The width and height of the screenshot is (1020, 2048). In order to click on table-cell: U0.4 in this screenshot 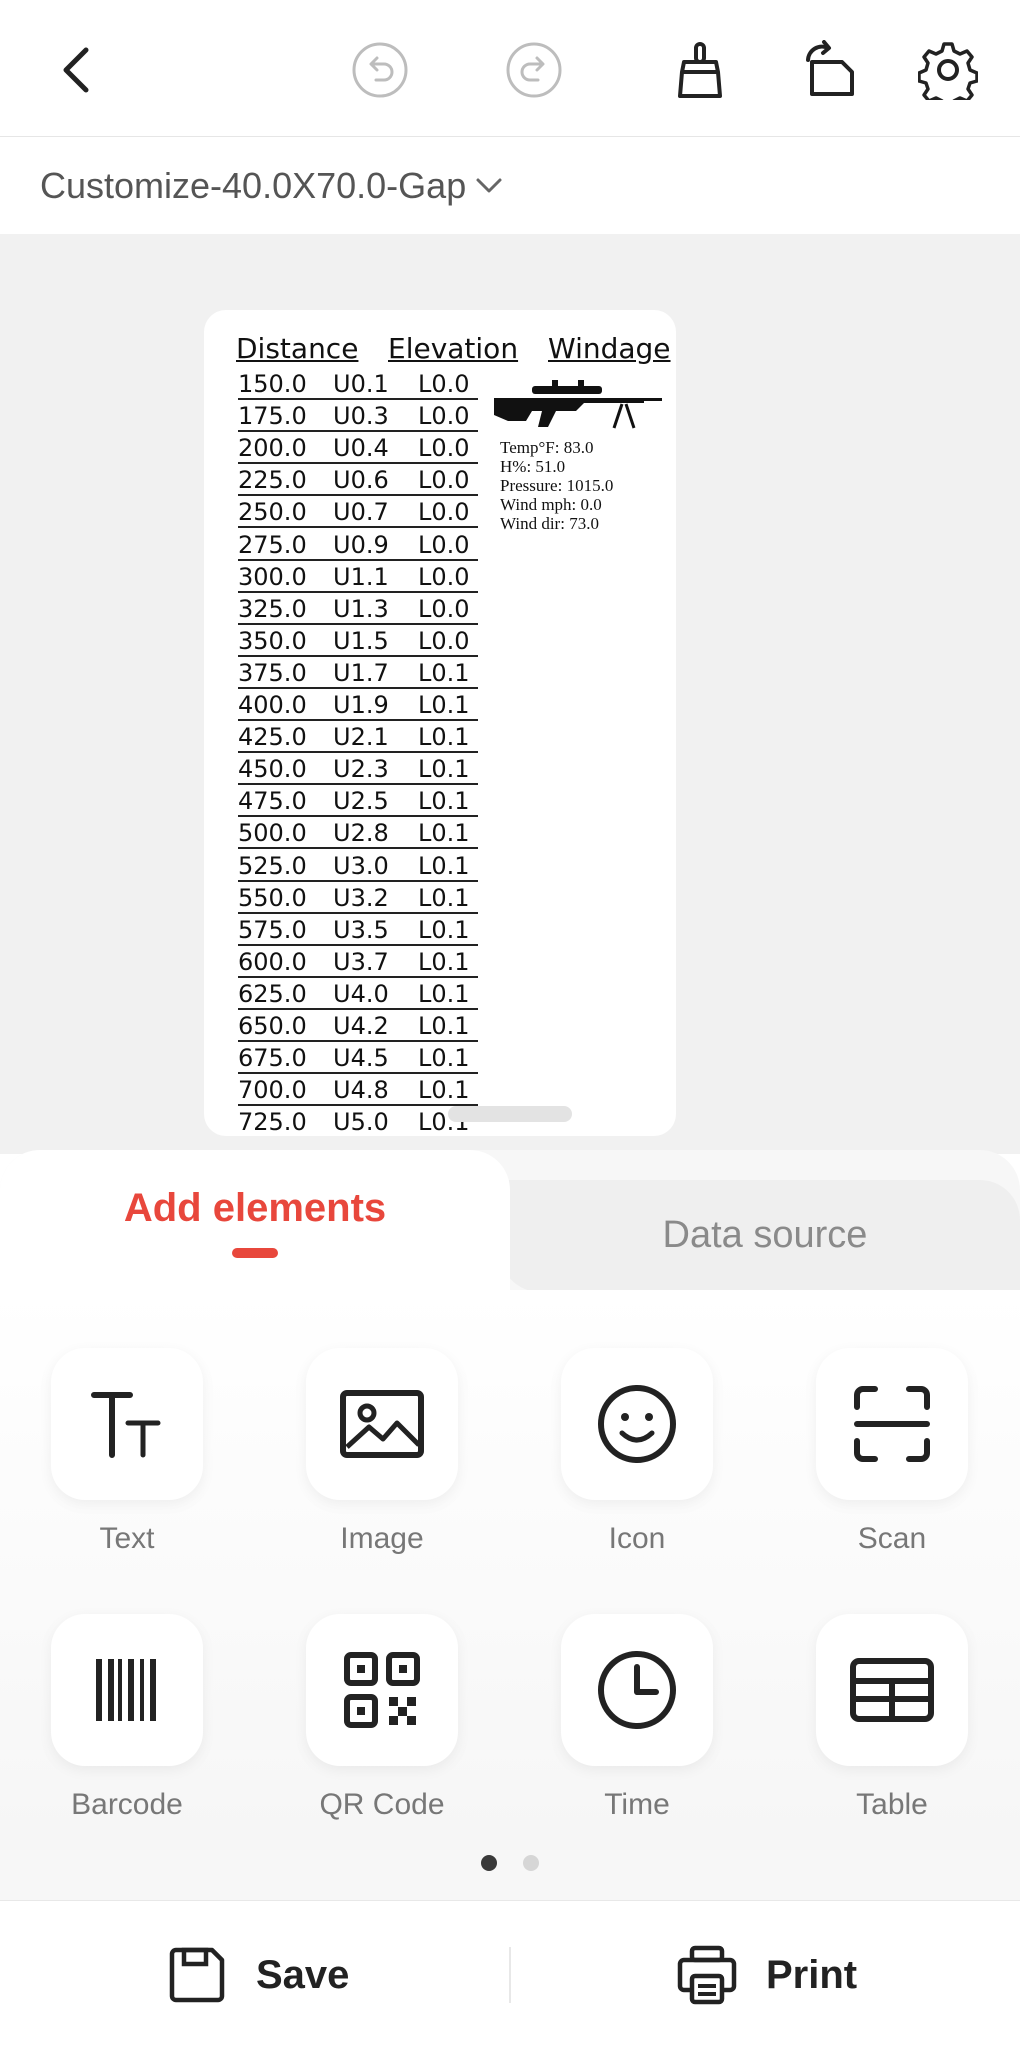, I will do `click(361, 448)`.